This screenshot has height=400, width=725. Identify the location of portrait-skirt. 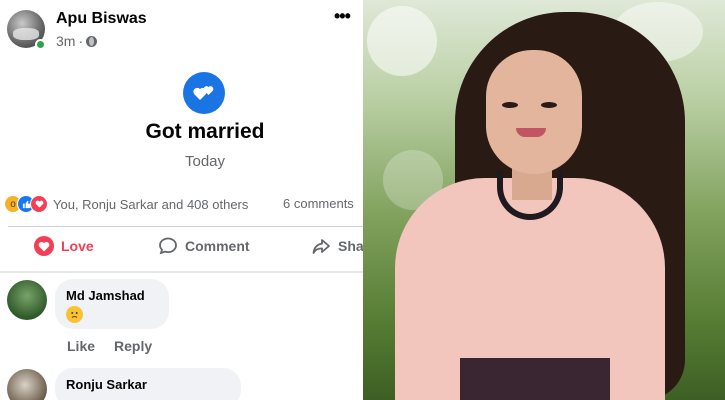
(535, 379).